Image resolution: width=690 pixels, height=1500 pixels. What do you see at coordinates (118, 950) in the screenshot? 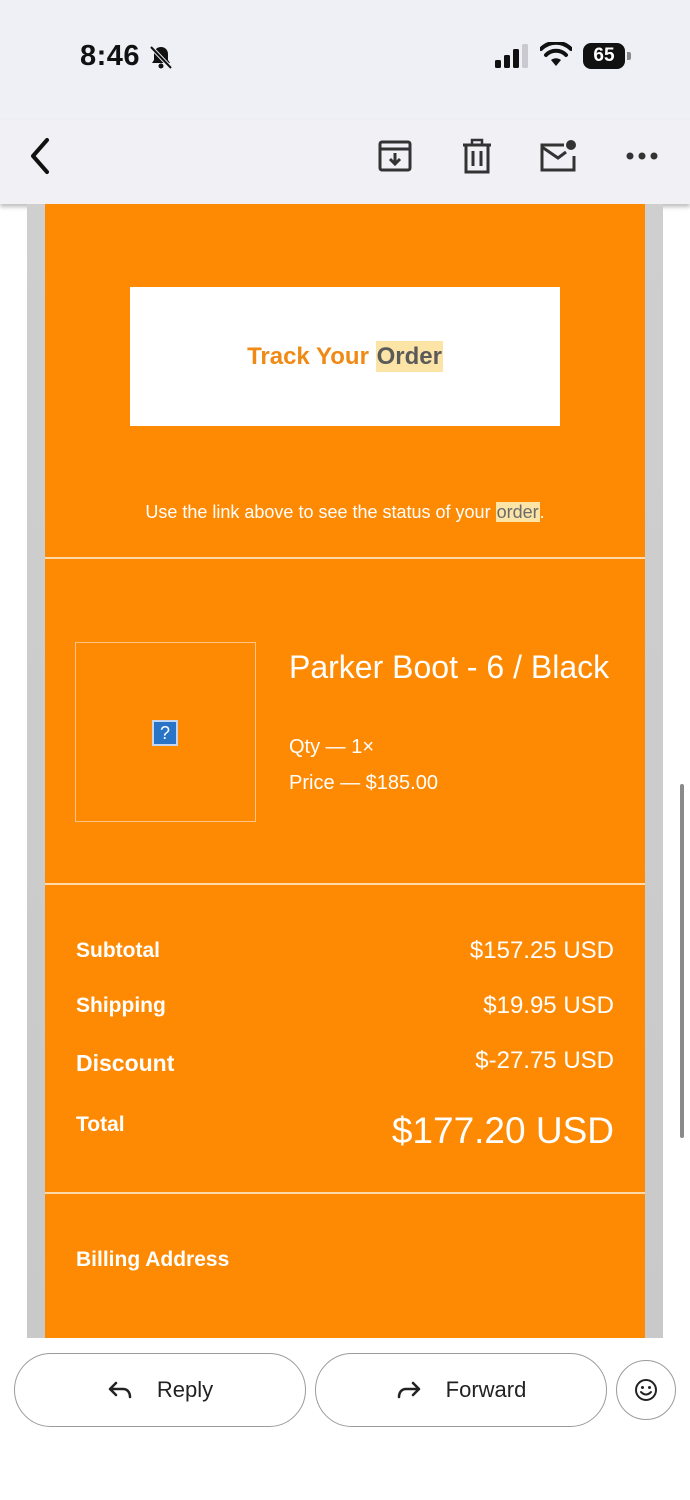
I see `subtotal-label: Subtotal` at bounding box center [118, 950].